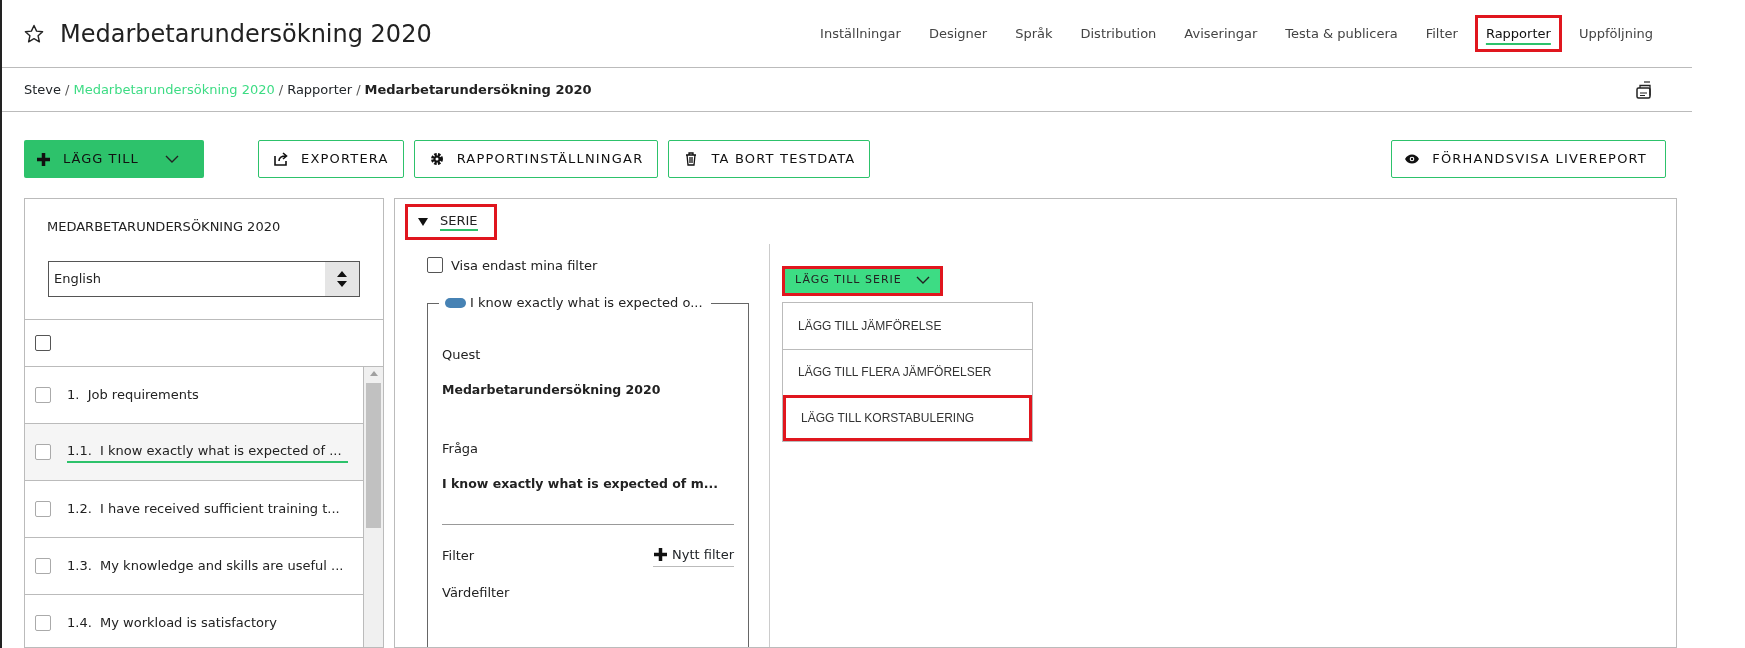  I want to click on menu-item: LÄGG TILL FLERA JÄMFÖRELSER, so click(907, 371).